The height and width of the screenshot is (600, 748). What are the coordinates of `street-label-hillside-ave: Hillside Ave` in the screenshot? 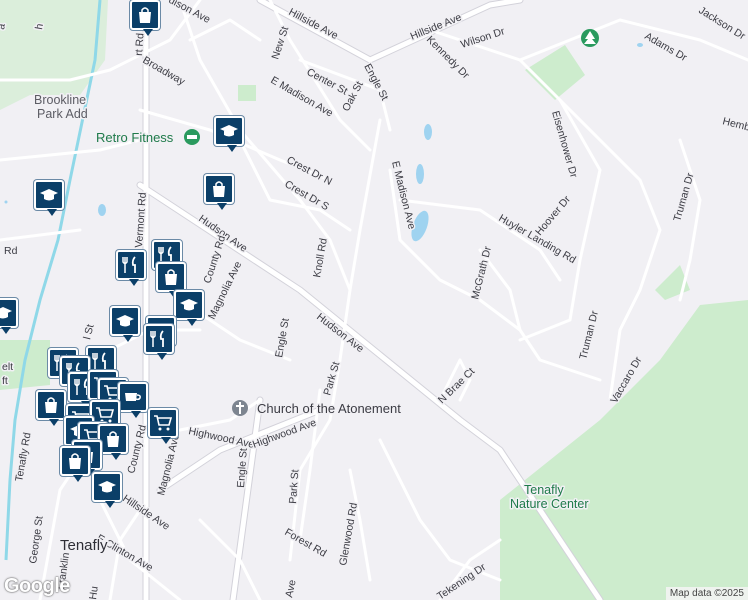 It's located at (314, 24).